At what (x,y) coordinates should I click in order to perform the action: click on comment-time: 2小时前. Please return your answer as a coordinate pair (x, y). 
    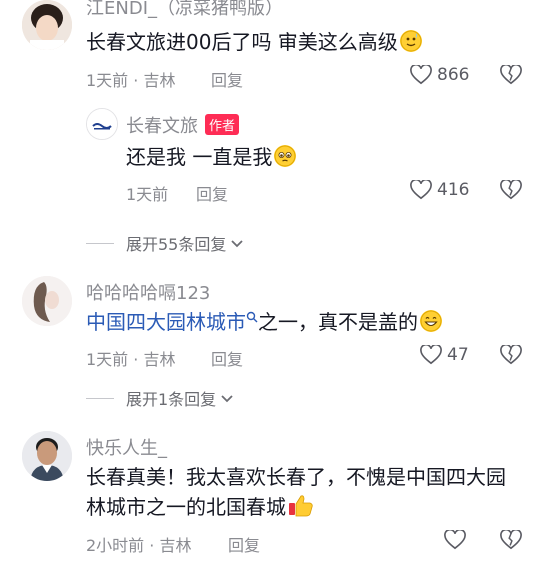
    Looking at the image, I should click on (115, 545).